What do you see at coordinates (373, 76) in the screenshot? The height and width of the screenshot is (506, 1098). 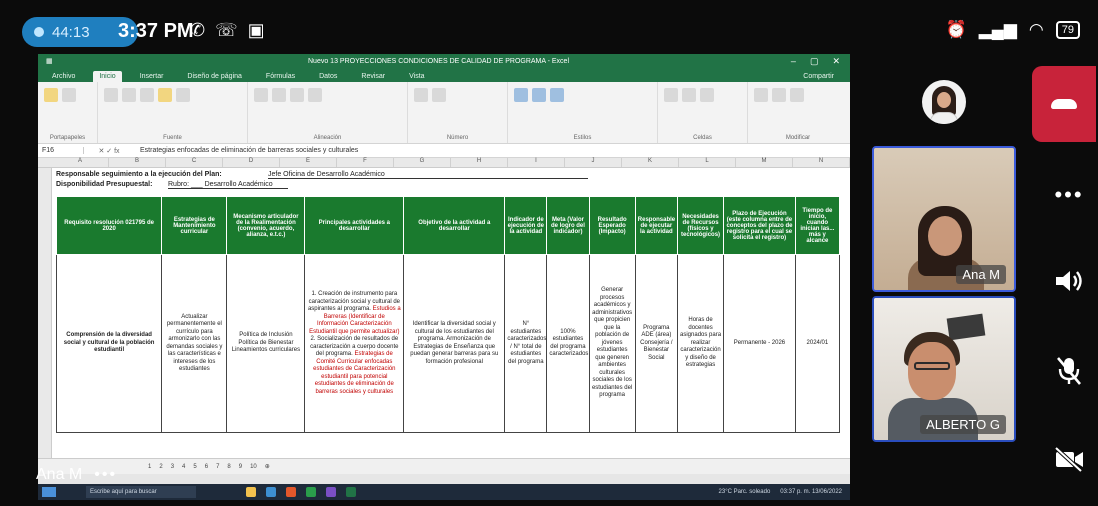 I see `tab-revisar: Revisar` at bounding box center [373, 76].